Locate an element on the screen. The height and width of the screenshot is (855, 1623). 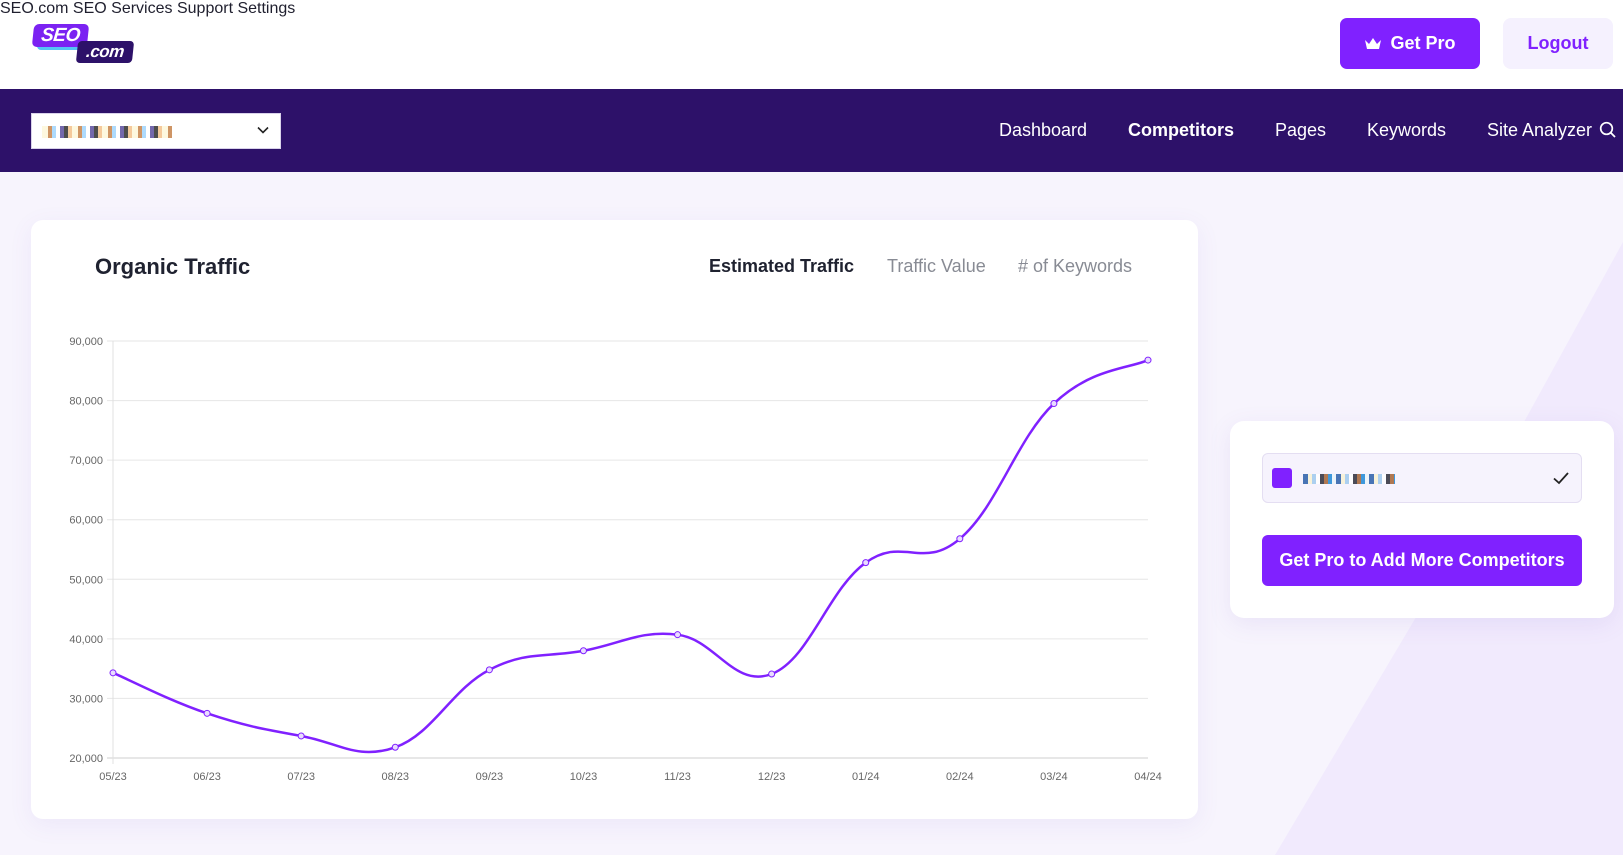
nav-link-support: Support is located at coordinates (205, 8).